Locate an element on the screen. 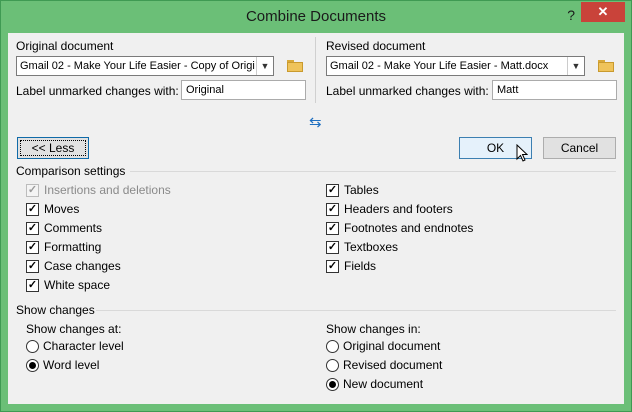 The image size is (632, 412). dialog-title: Combine Documents is located at coordinates (316, 16).